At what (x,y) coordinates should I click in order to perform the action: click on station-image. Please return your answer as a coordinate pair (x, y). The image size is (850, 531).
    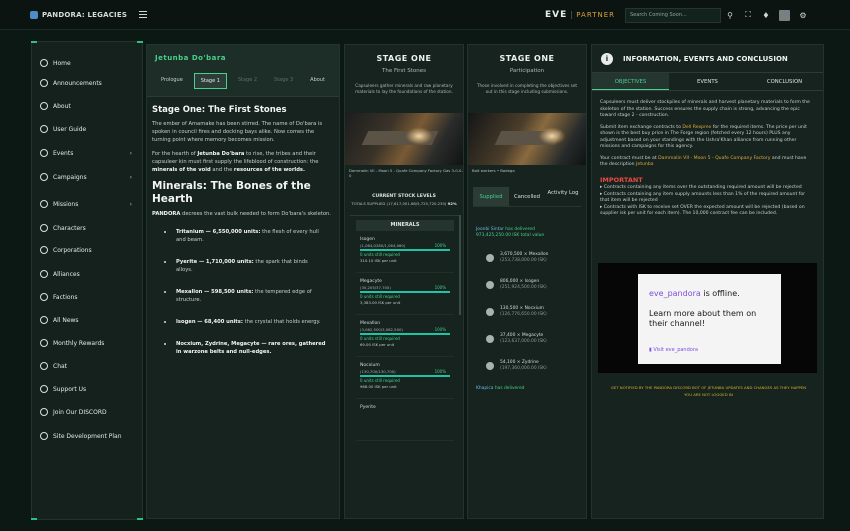
    Looking at the image, I should click on (404, 139).